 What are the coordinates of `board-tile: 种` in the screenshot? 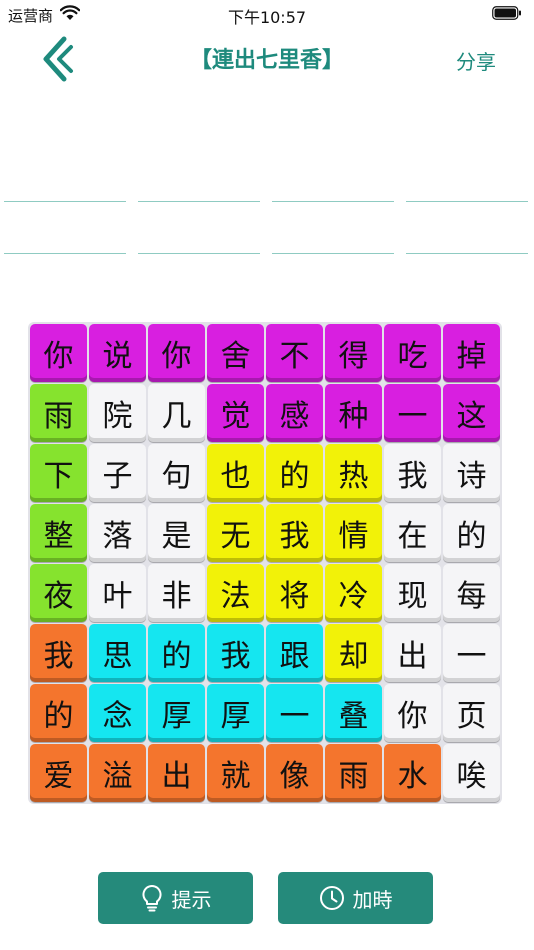 It's located at (353, 413).